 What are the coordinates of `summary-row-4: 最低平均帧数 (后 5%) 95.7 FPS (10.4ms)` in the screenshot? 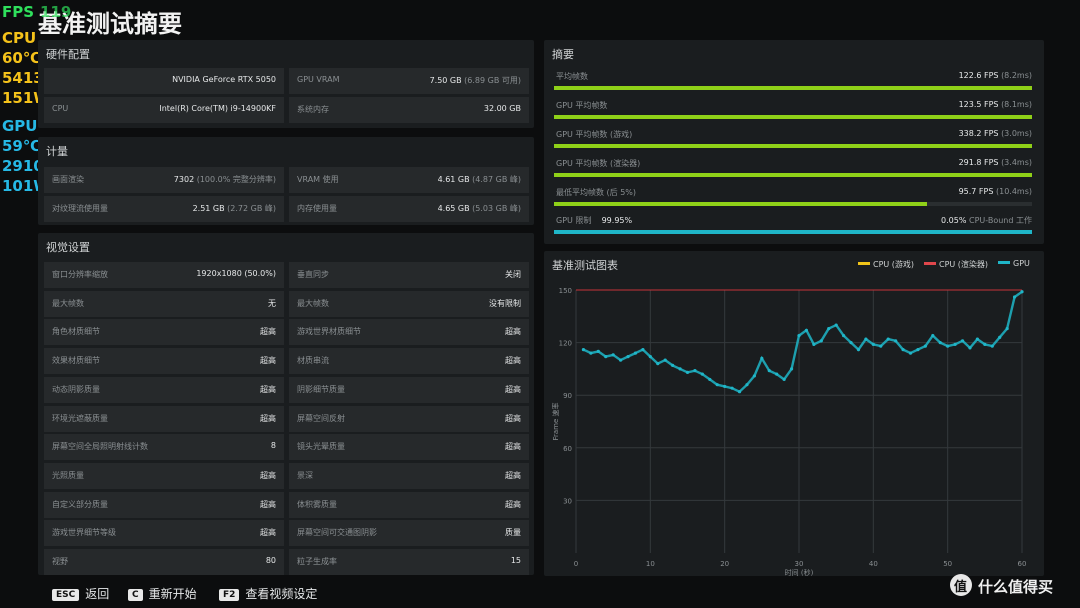 It's located at (793, 197).